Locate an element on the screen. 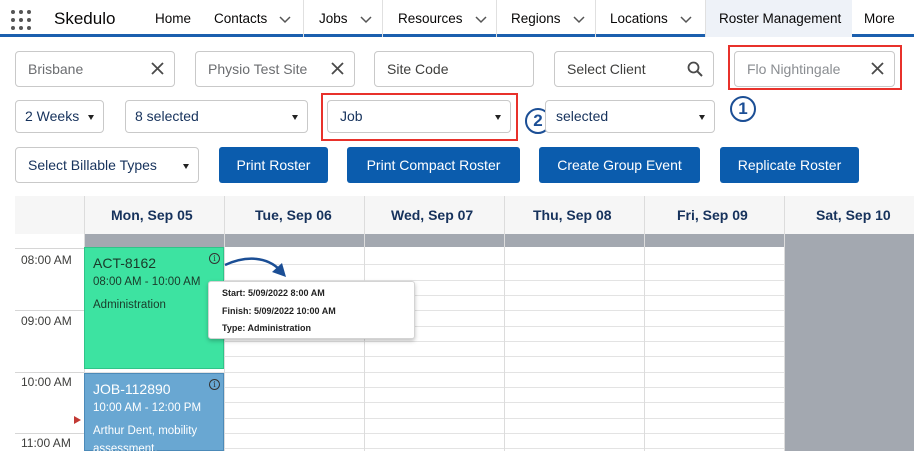  app-name: Skedulo is located at coordinates (85, 18).